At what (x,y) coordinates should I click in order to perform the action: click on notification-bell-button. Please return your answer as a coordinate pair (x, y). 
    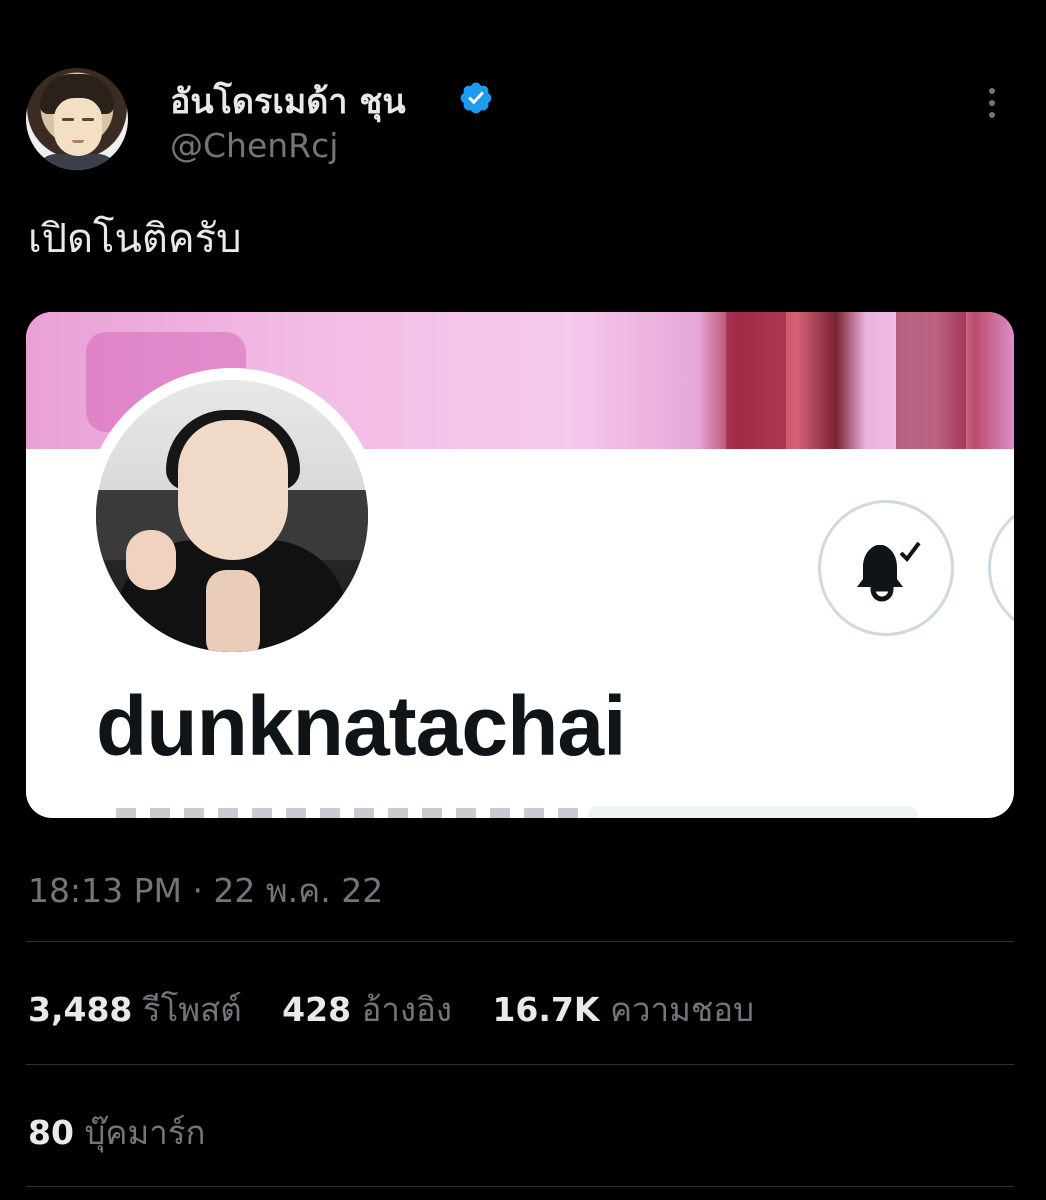
    Looking at the image, I should click on (886, 568).